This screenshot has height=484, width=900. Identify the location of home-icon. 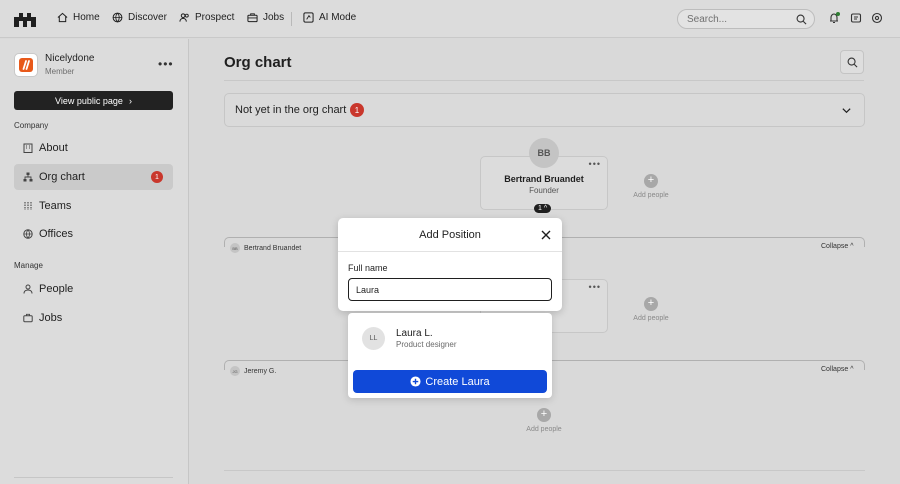
(62, 17).